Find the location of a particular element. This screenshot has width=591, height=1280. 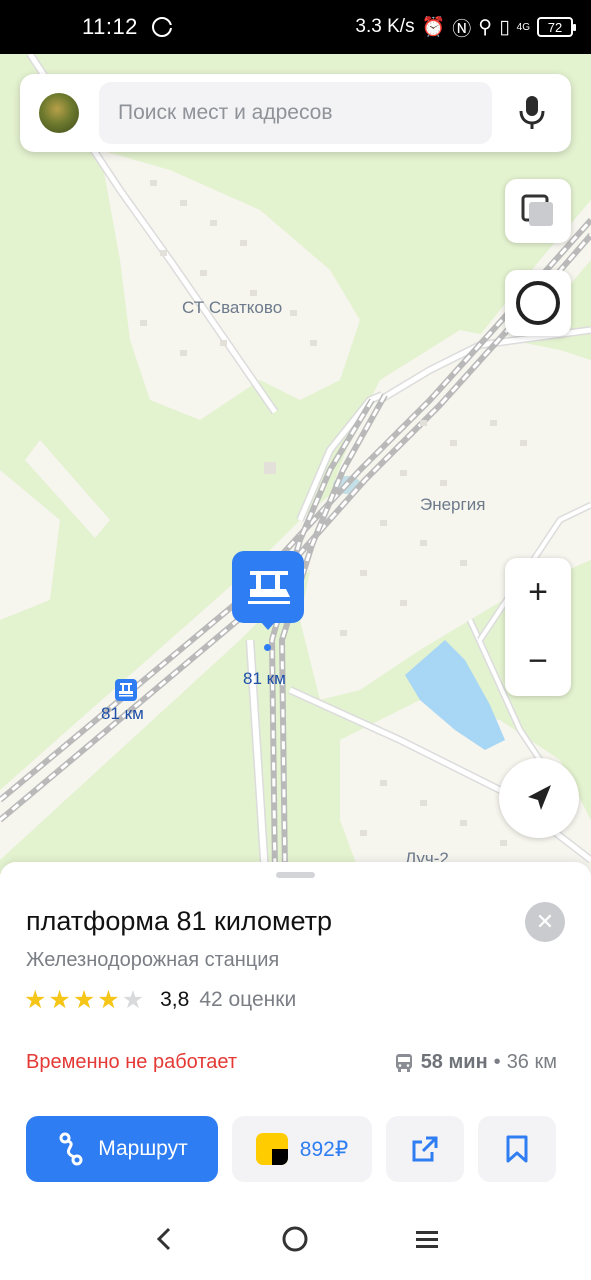

alice-button is located at coordinates (538, 303).